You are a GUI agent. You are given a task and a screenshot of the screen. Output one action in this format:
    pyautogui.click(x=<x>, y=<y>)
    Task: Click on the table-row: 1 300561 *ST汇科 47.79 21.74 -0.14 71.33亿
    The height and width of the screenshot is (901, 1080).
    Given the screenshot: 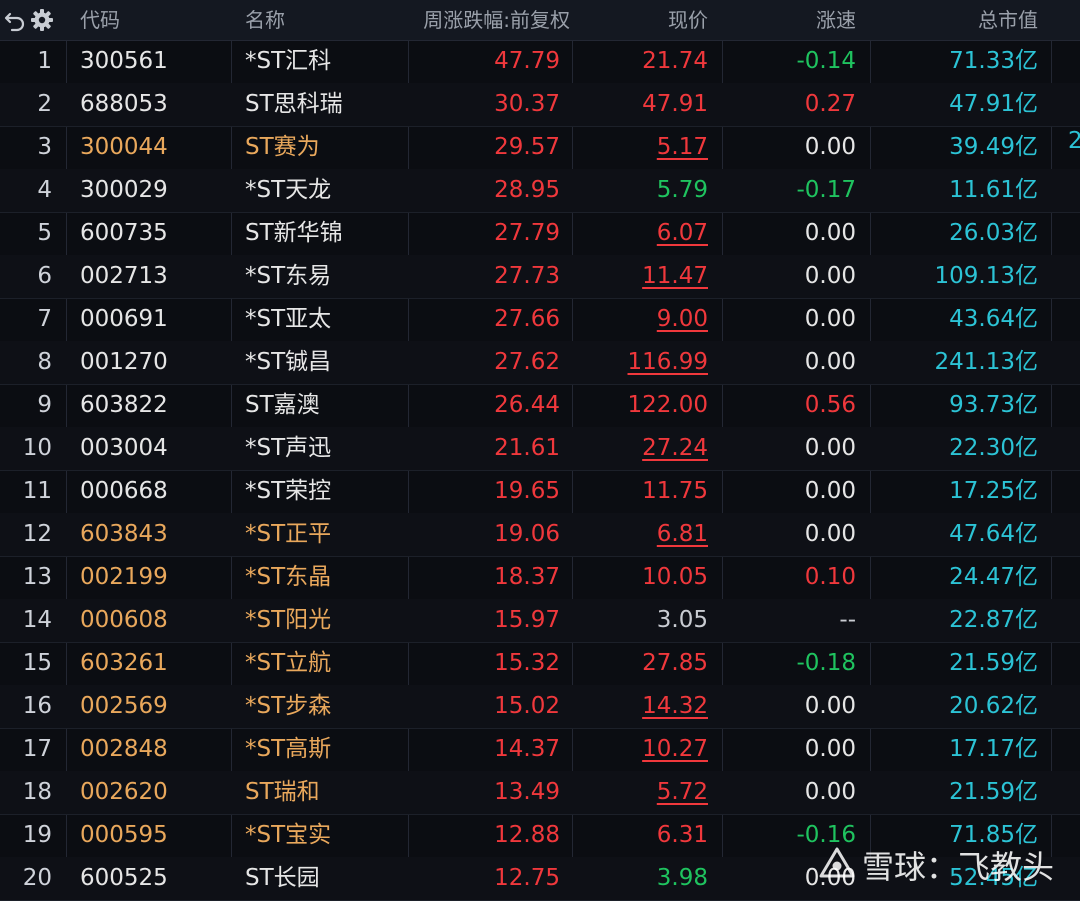 What is the action you would take?
    pyautogui.click(x=540, y=62)
    